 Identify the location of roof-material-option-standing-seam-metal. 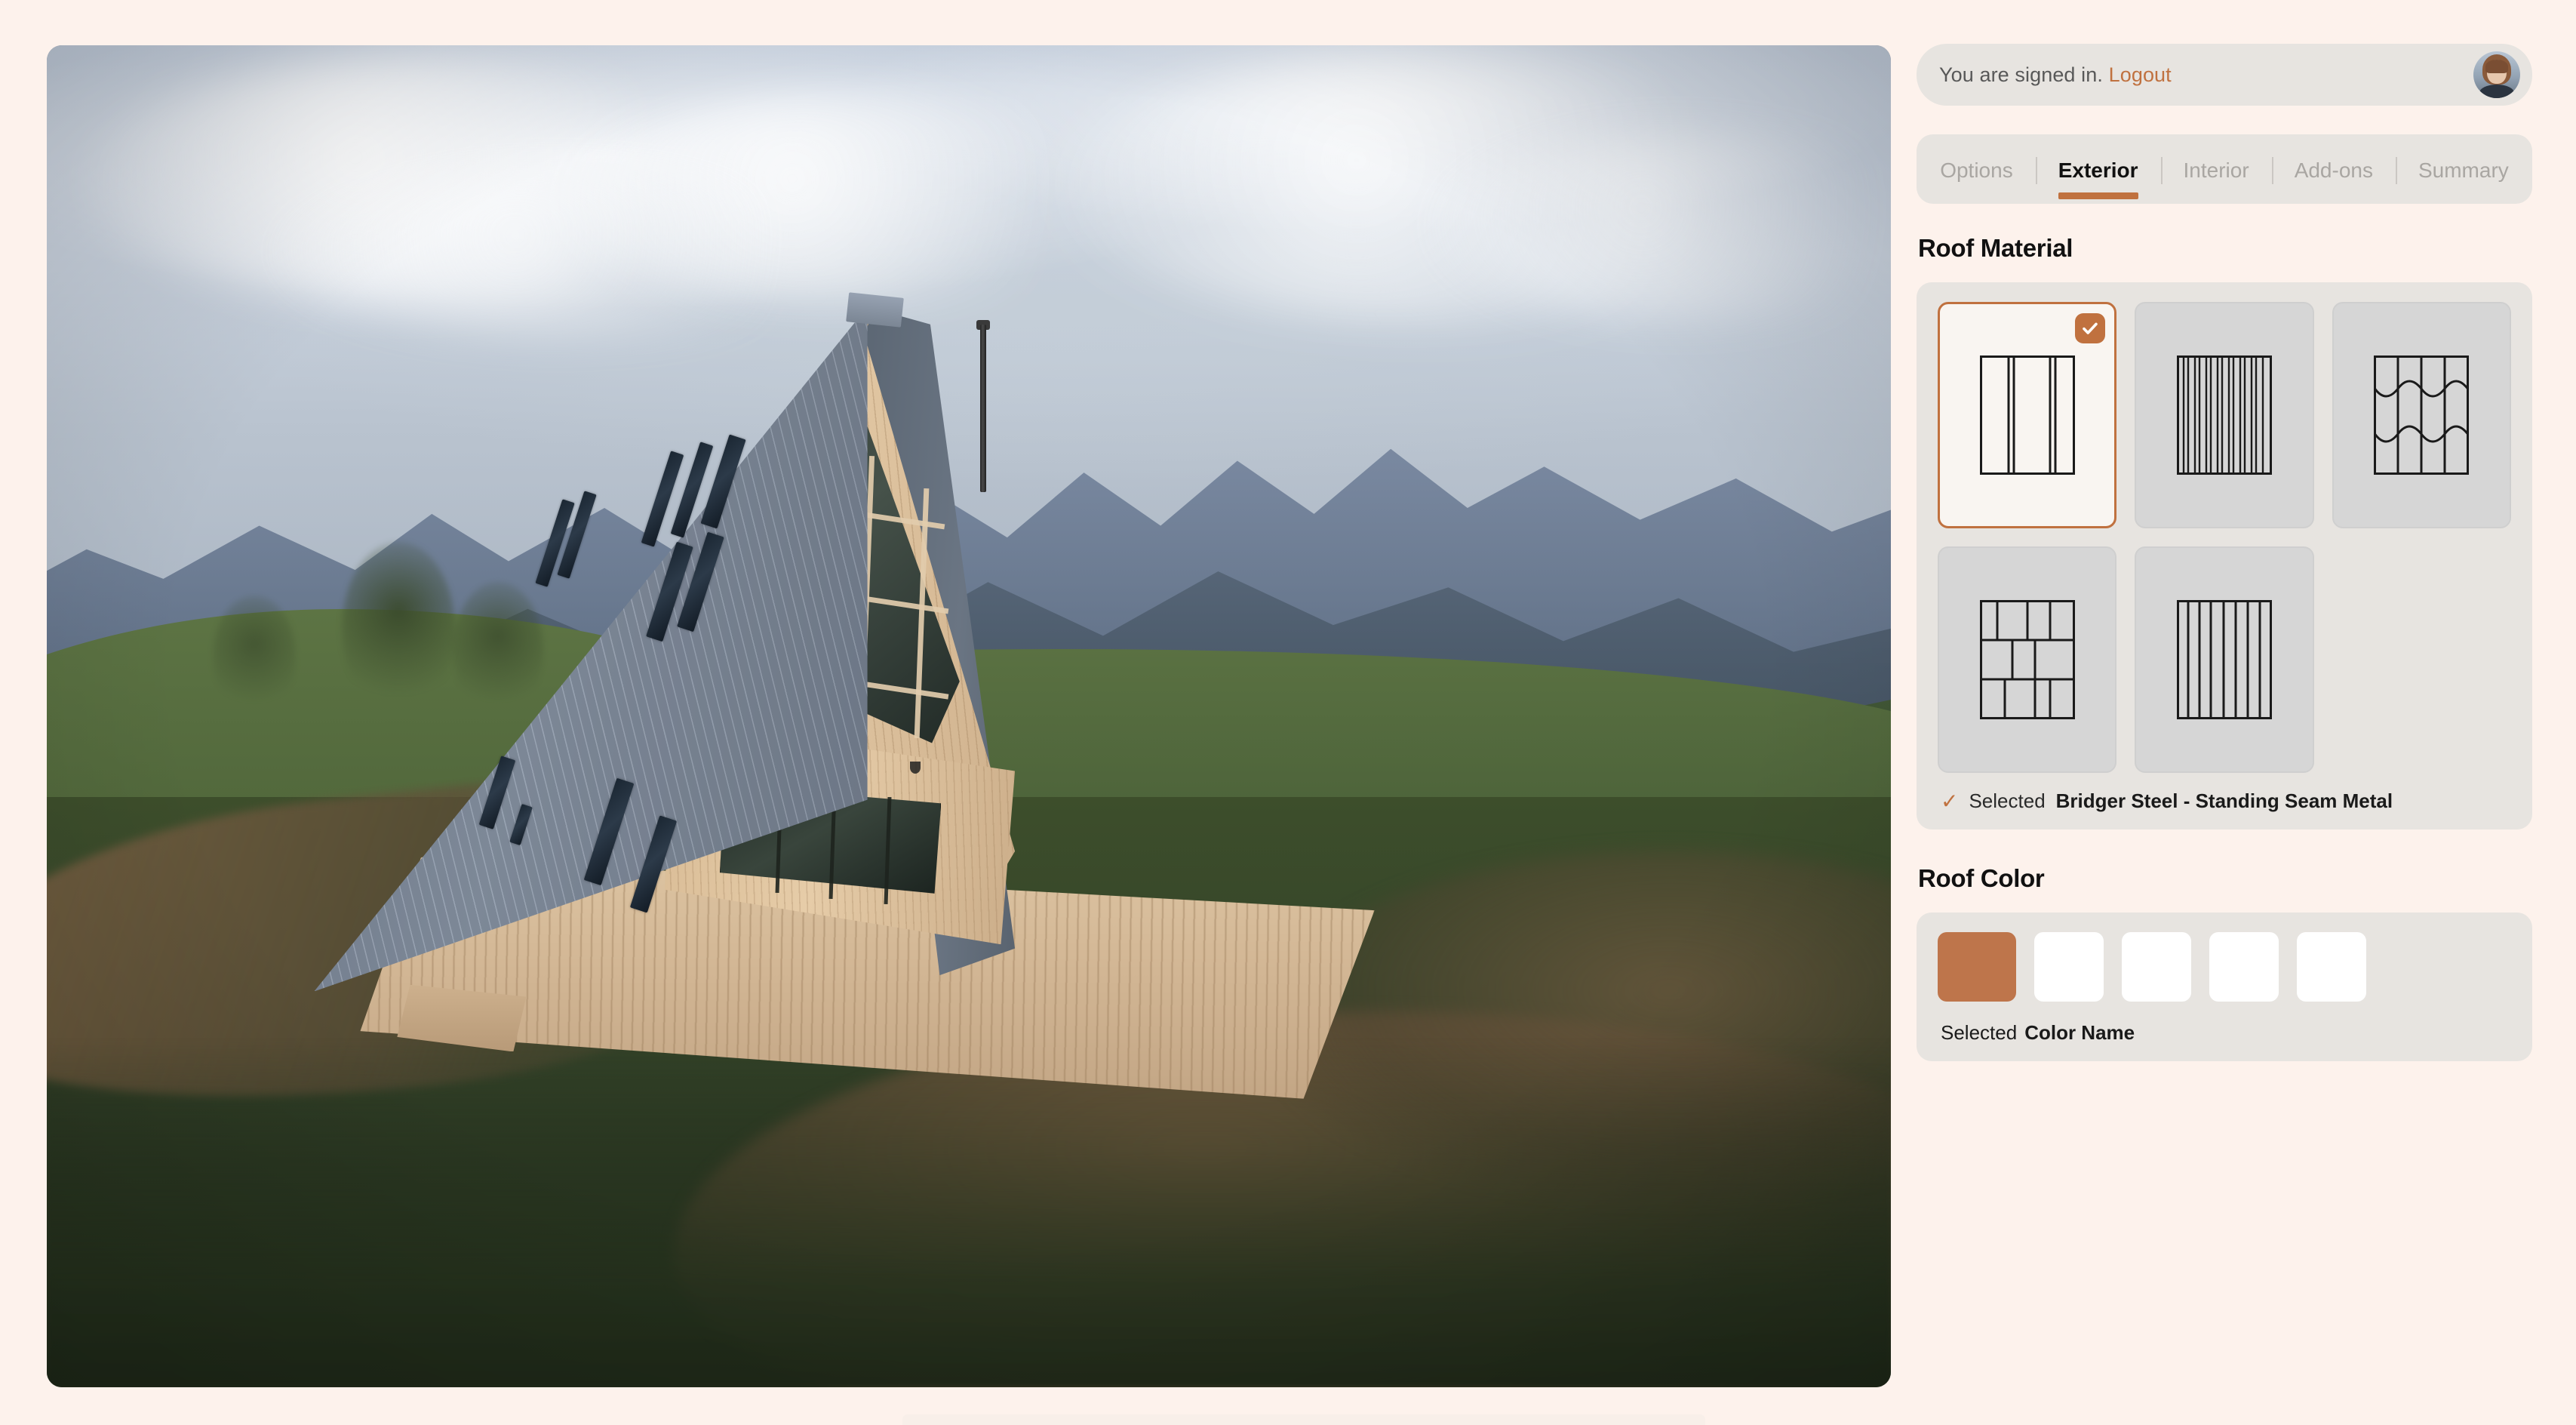
(2027, 415).